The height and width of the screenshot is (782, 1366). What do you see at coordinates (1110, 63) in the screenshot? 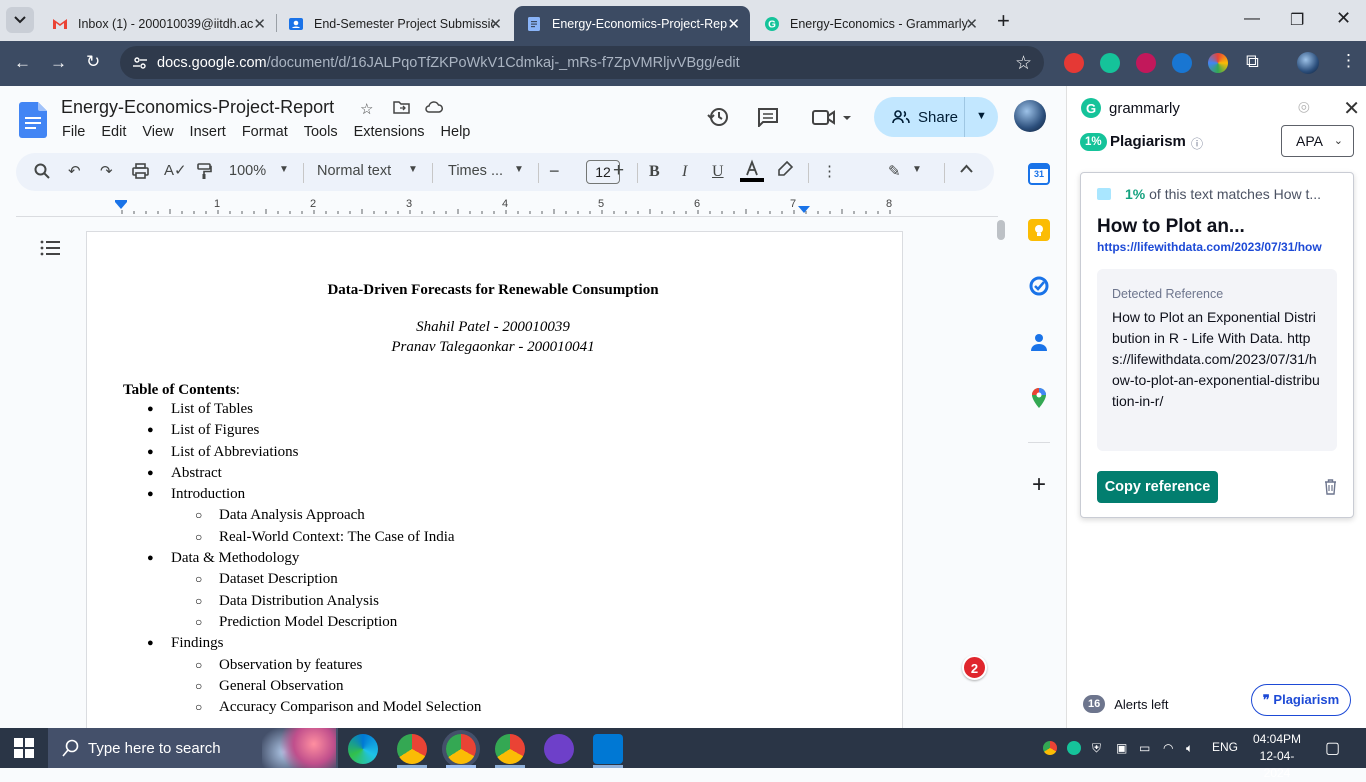
I see `extension-grammarly-icon` at bounding box center [1110, 63].